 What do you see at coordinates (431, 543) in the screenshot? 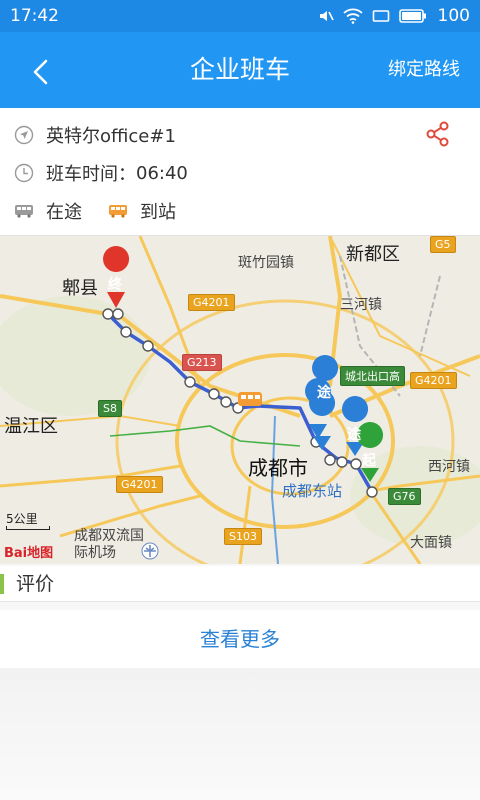
I see `map-label-dami: 大面镇` at bounding box center [431, 543].